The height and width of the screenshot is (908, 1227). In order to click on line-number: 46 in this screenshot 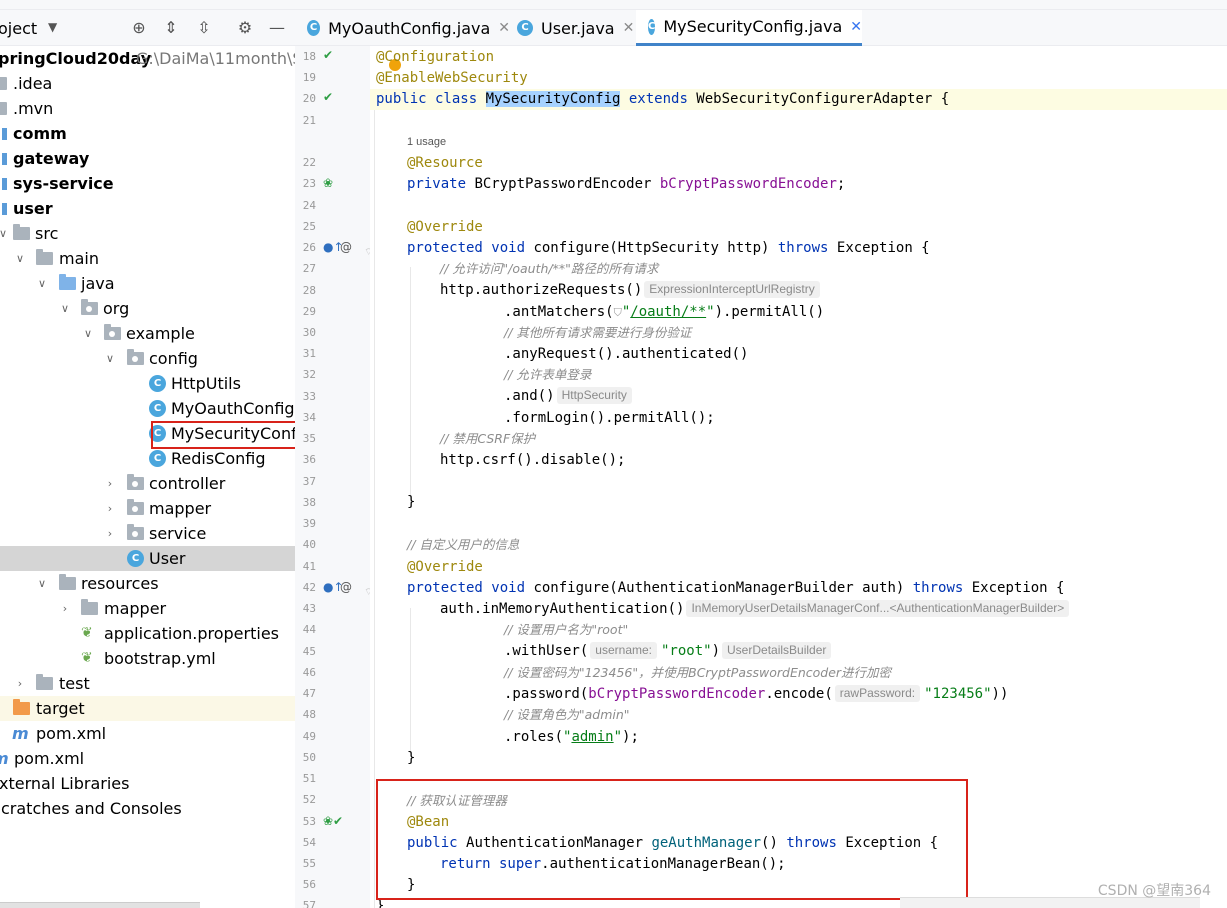, I will do `click(309, 672)`.